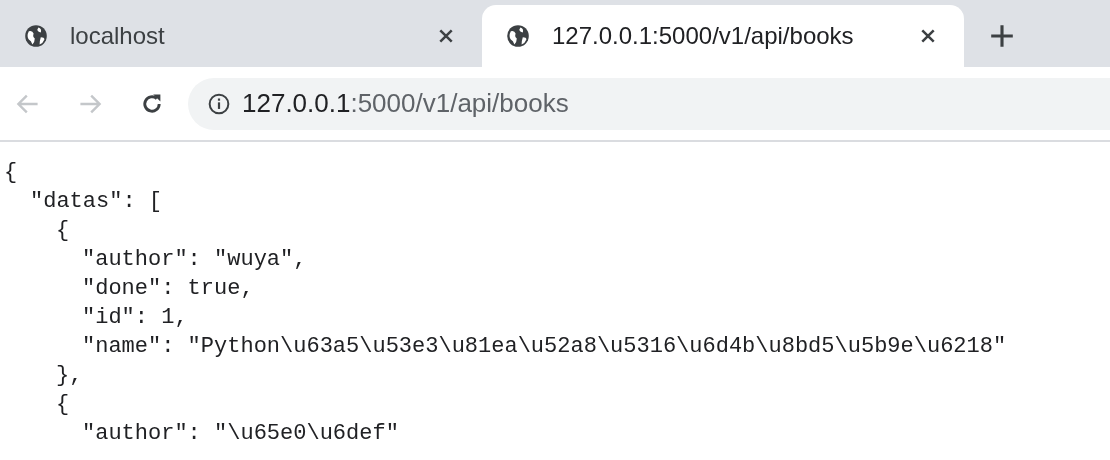 This screenshot has height=460, width=1110. What do you see at coordinates (240, 434) in the screenshot?
I see `code-line: "author": "\u65e0\u6def"` at bounding box center [240, 434].